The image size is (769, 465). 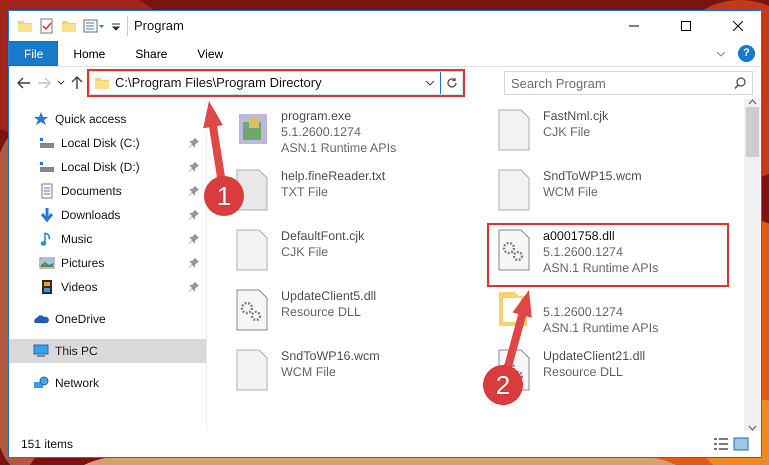 I want to click on view-options-icon, so click(x=94, y=26).